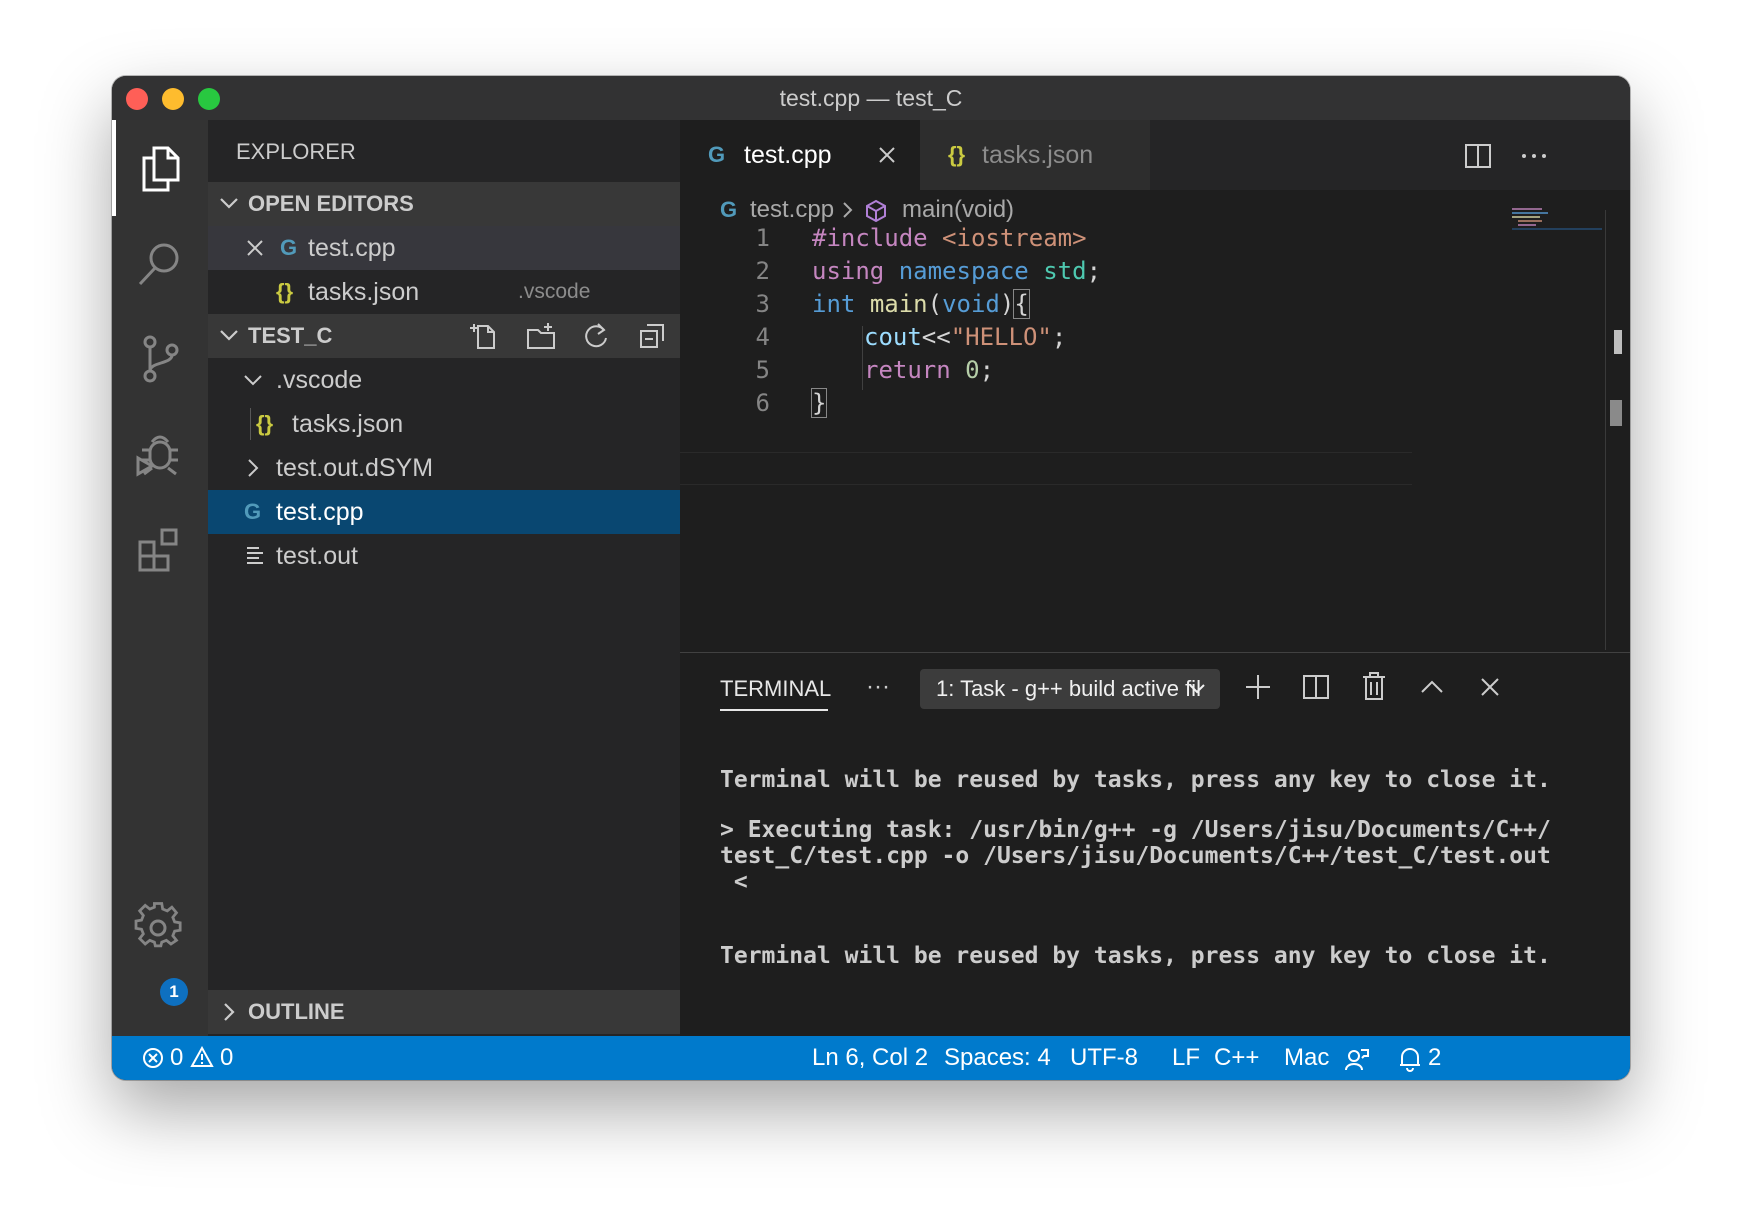  Describe the element at coordinates (971, 304) in the screenshot. I see `token: void` at that location.